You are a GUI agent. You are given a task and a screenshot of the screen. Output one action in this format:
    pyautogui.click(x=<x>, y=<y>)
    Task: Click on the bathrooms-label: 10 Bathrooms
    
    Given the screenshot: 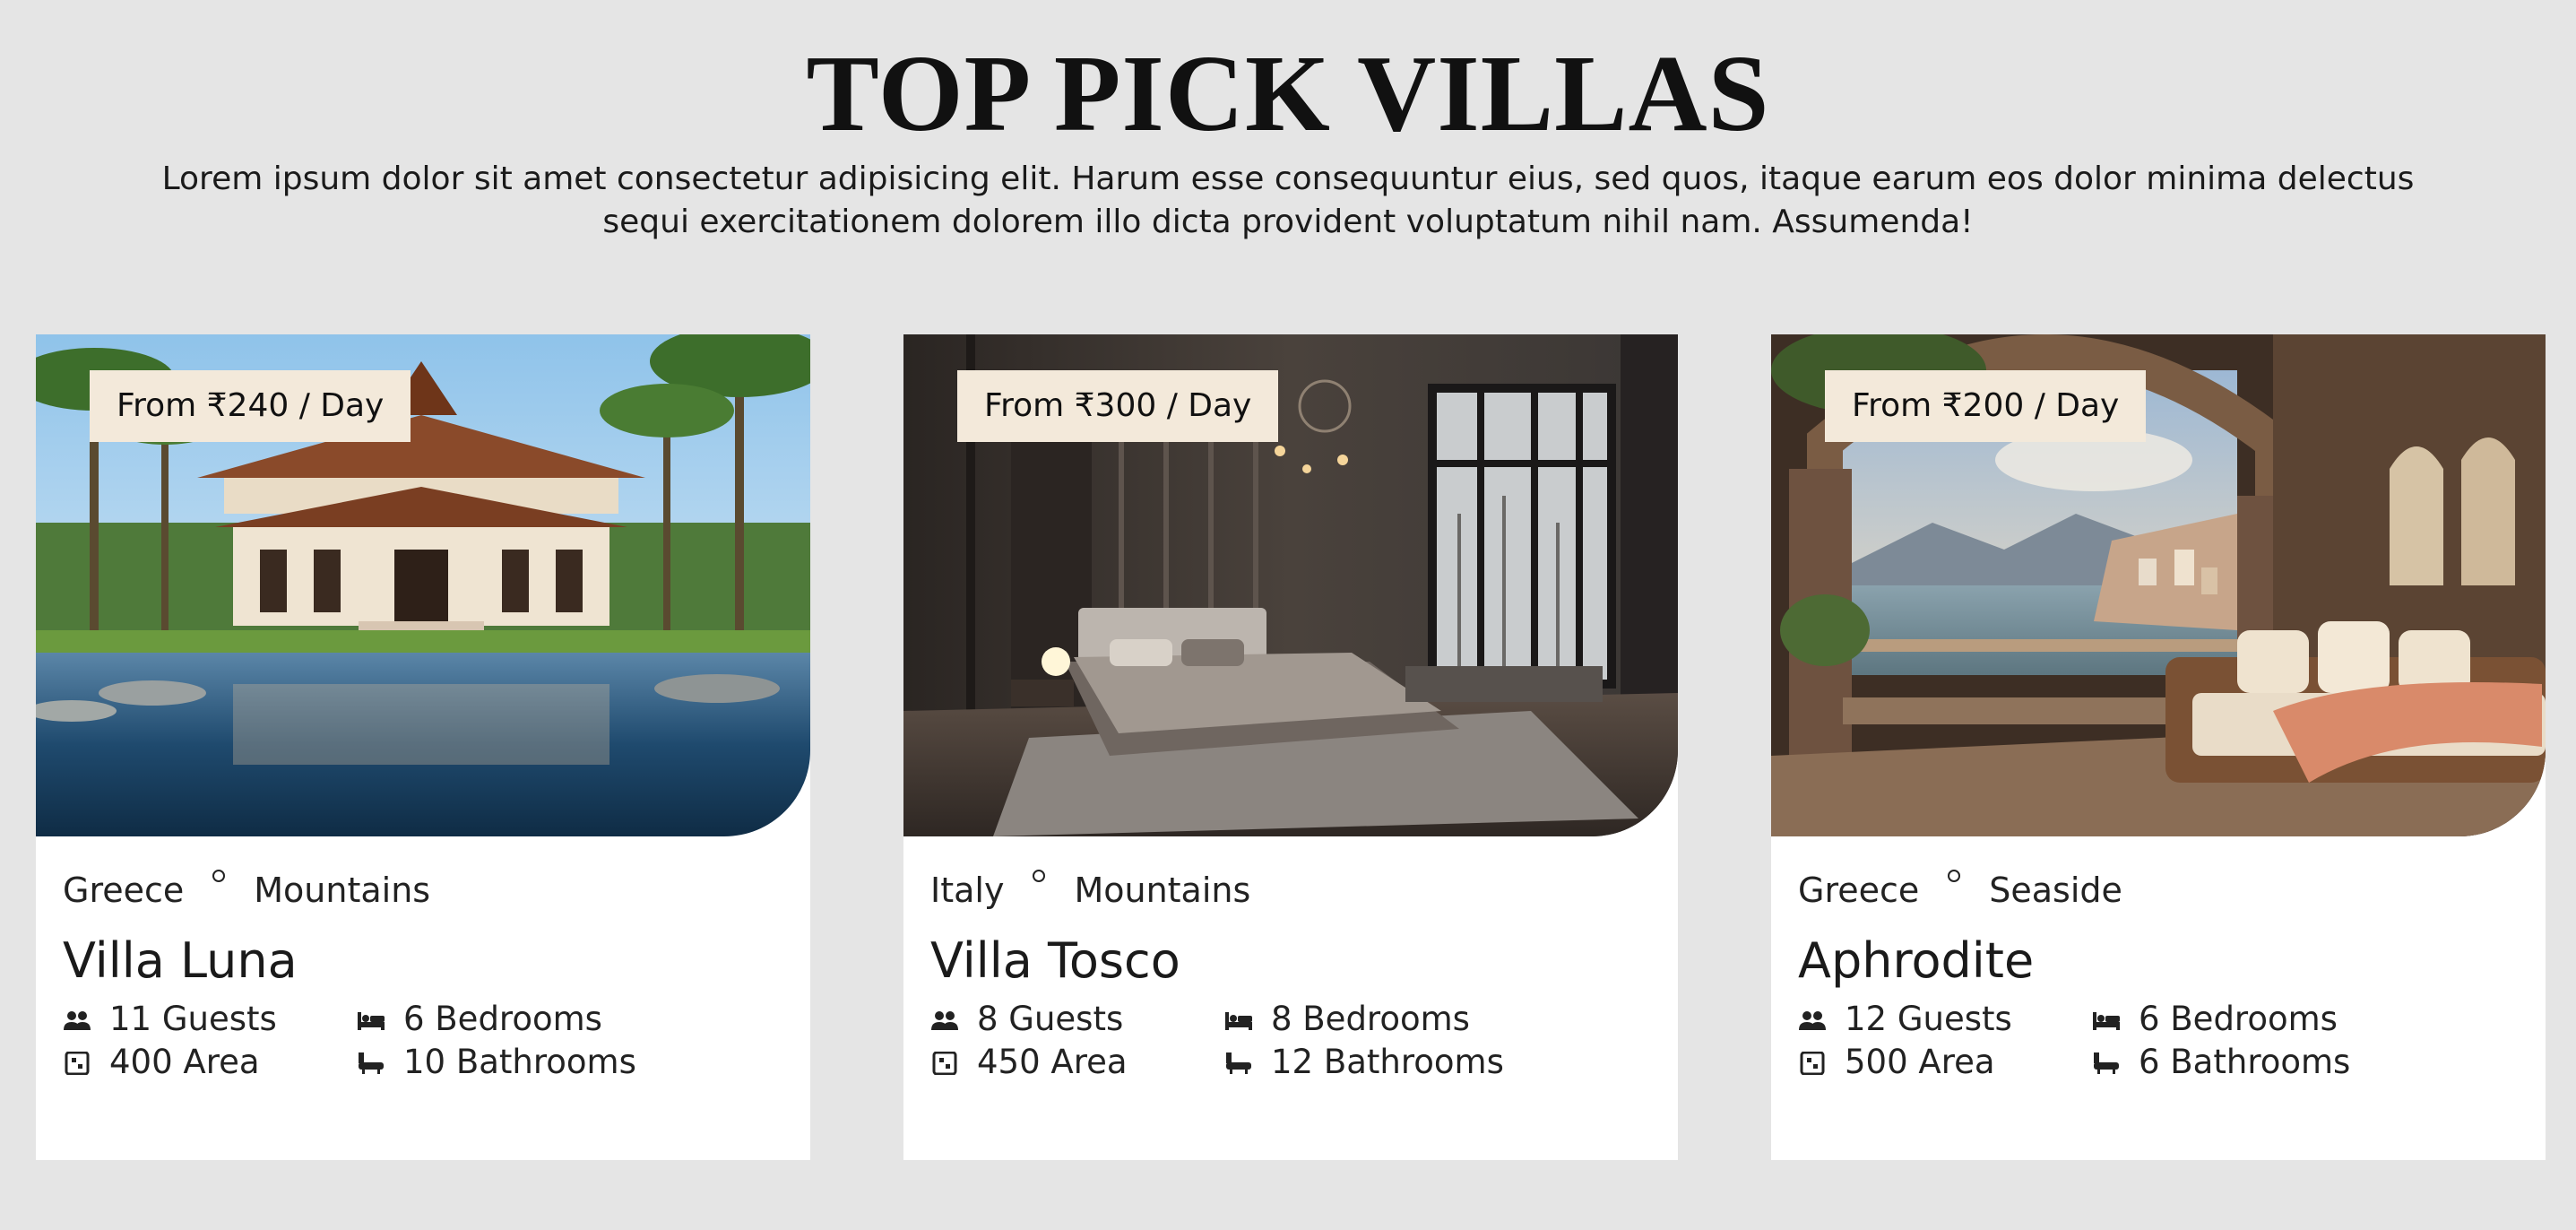 What is the action you would take?
    pyautogui.click(x=519, y=1062)
    